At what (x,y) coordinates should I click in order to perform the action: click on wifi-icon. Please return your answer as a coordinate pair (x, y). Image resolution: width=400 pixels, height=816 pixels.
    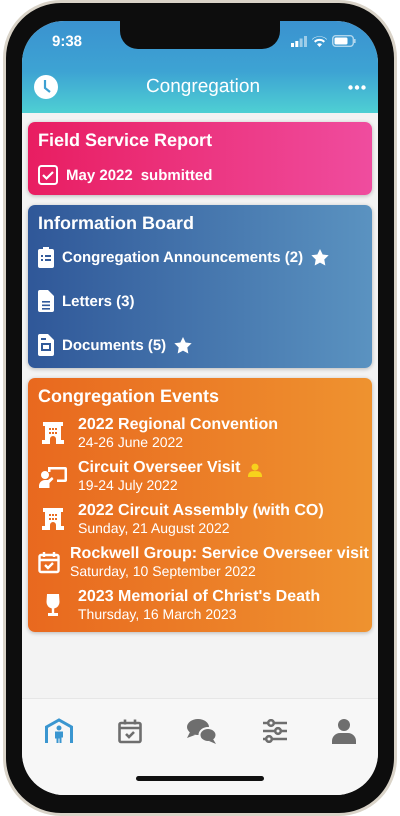
    Looking at the image, I should click on (319, 41).